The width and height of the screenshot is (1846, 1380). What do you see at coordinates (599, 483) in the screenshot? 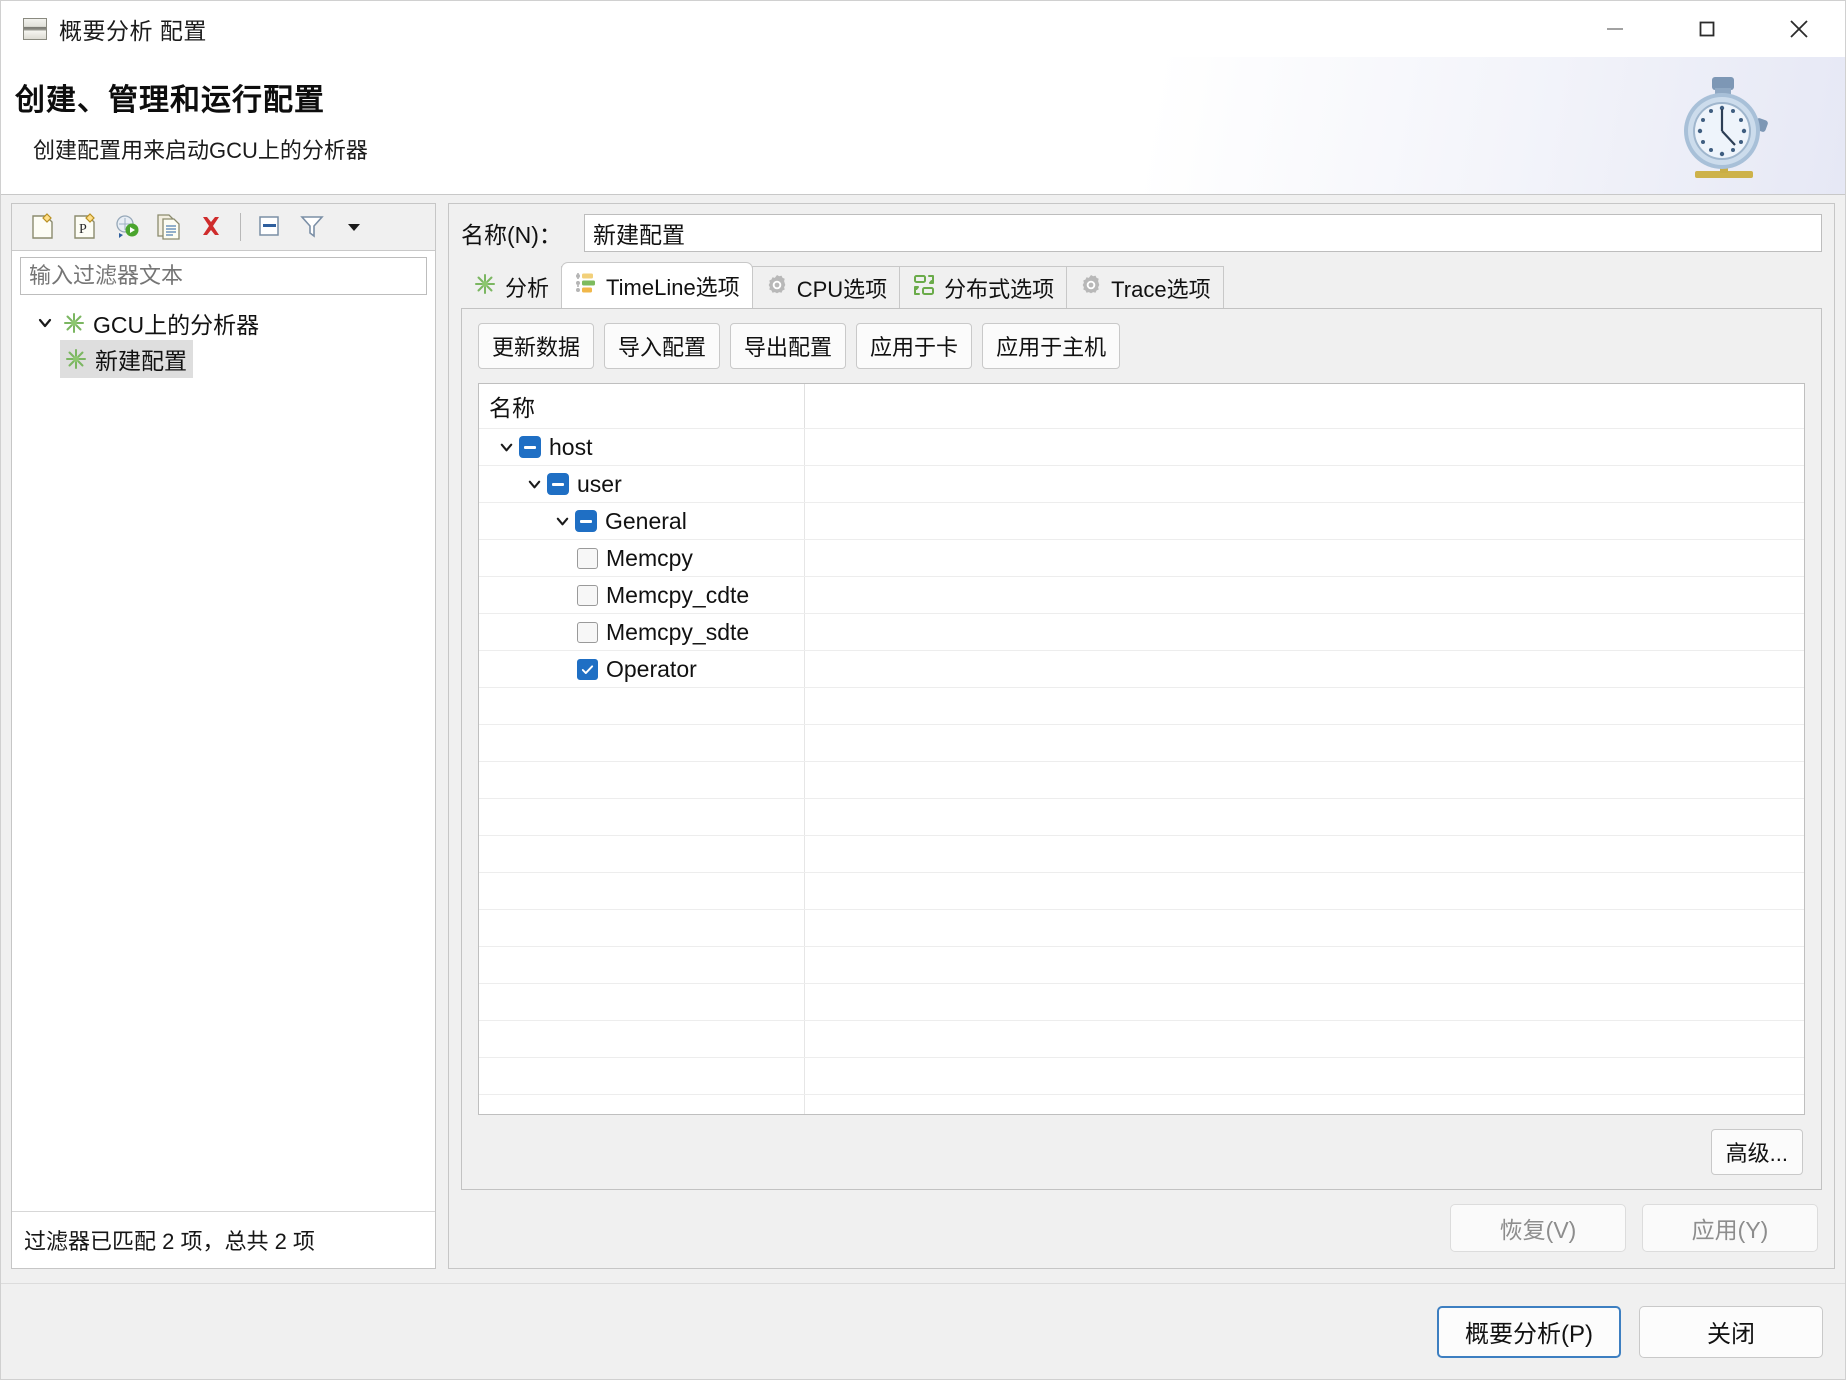
I see `row-label: user` at bounding box center [599, 483].